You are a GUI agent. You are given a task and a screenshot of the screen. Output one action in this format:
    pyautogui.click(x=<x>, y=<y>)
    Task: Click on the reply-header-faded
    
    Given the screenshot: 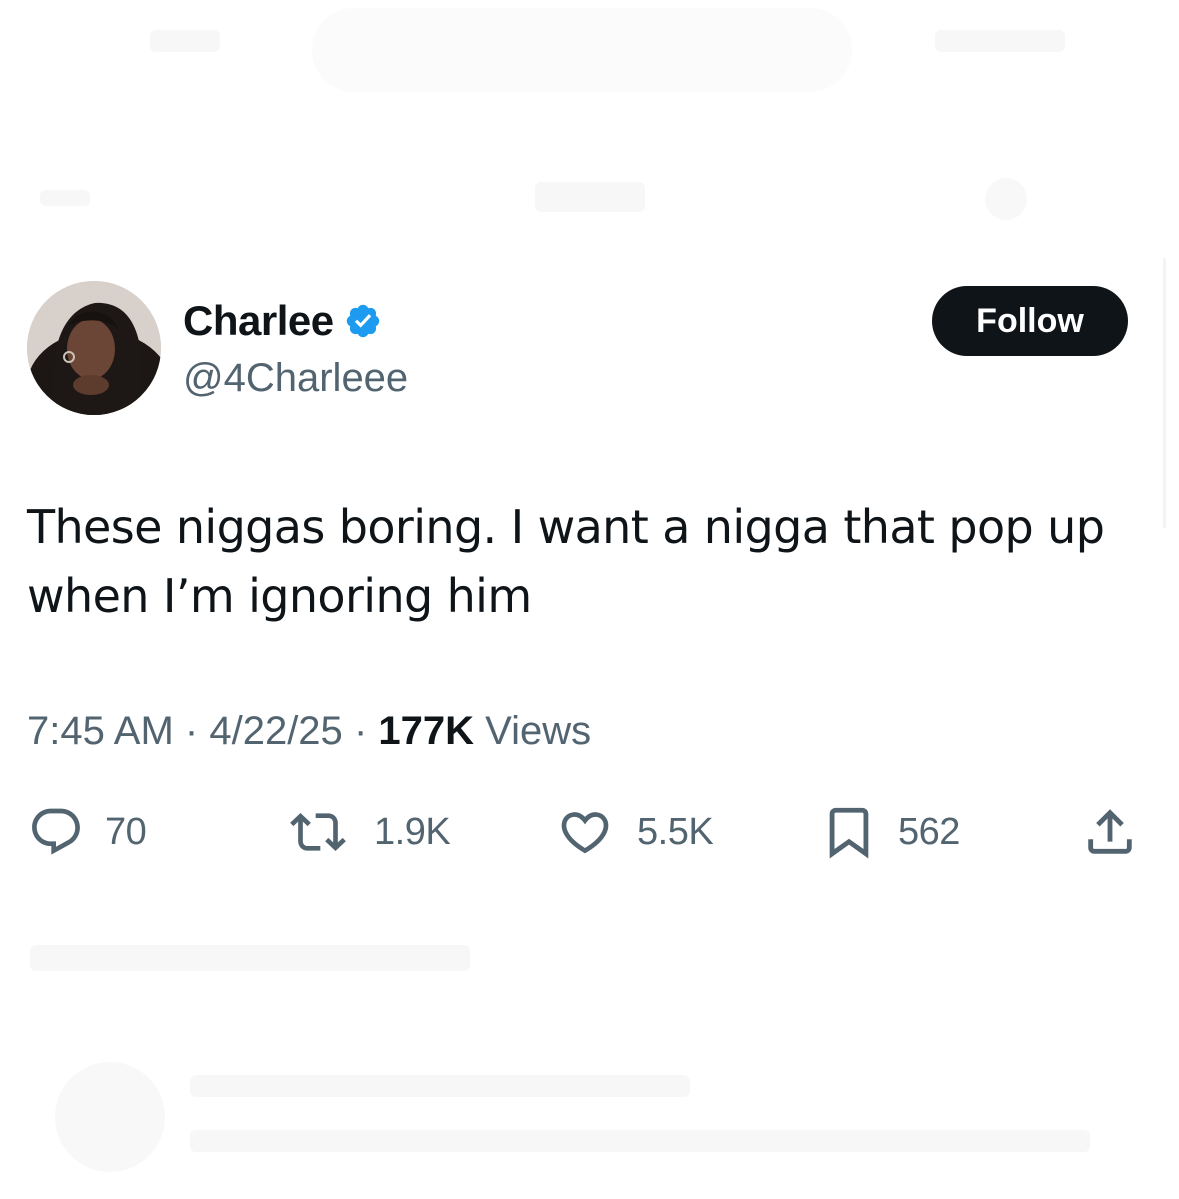 What is the action you would take?
    pyautogui.click(x=440, y=1086)
    